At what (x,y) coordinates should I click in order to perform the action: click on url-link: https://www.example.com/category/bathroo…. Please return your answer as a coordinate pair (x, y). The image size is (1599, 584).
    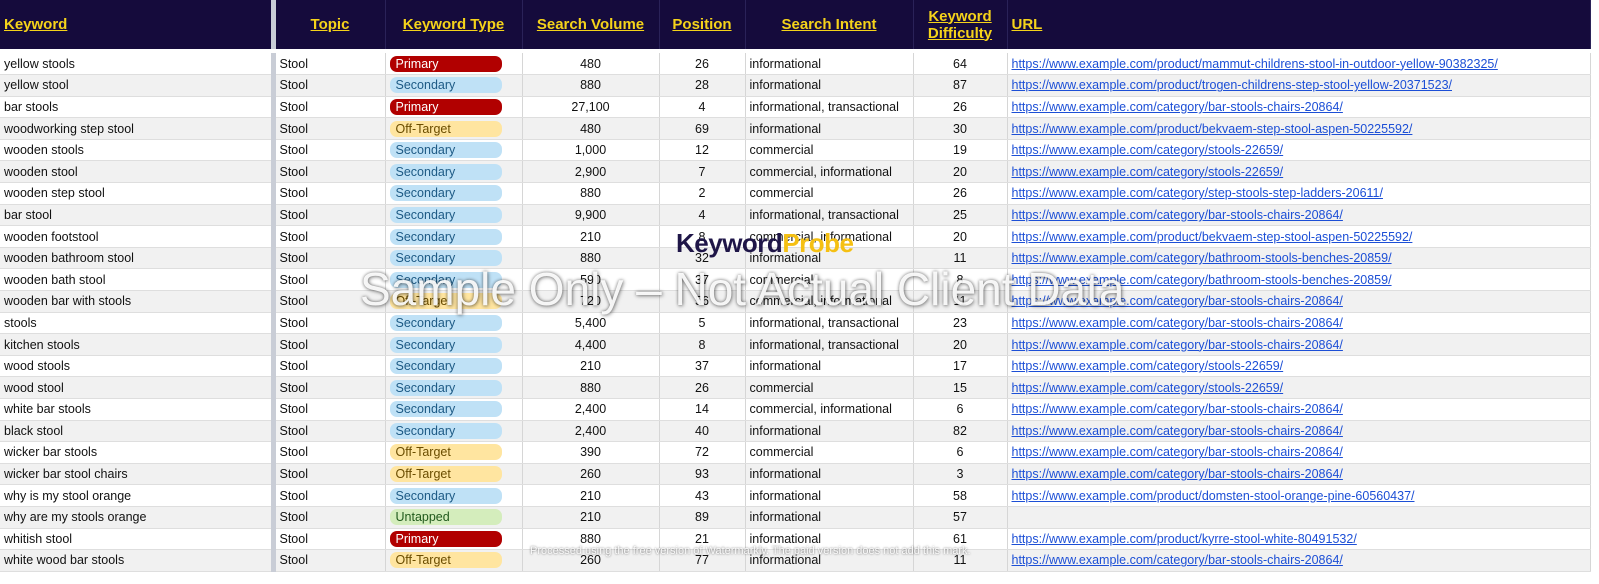
    Looking at the image, I should click on (1202, 258).